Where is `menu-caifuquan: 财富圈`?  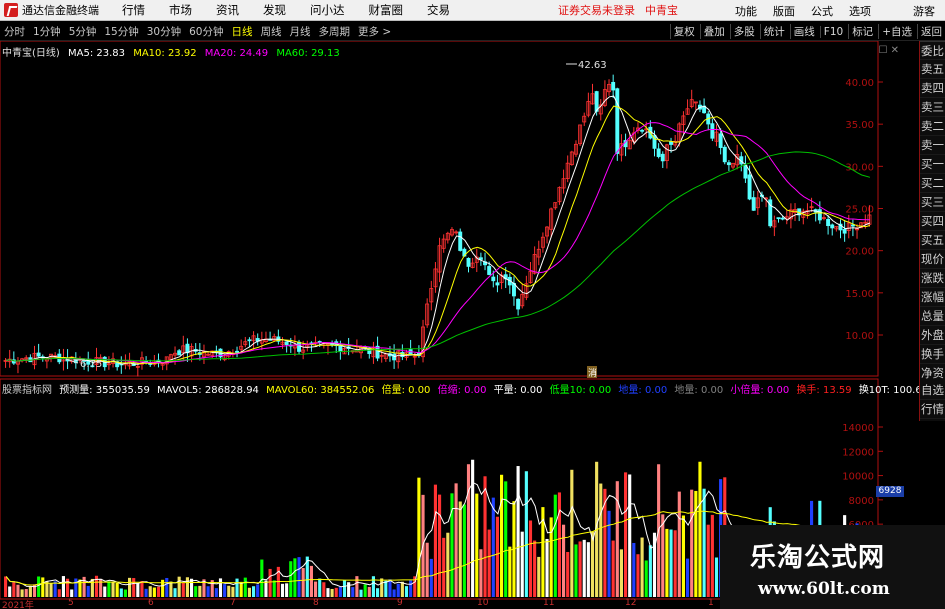
menu-caifuquan: 财富圈 is located at coordinates (386, 10).